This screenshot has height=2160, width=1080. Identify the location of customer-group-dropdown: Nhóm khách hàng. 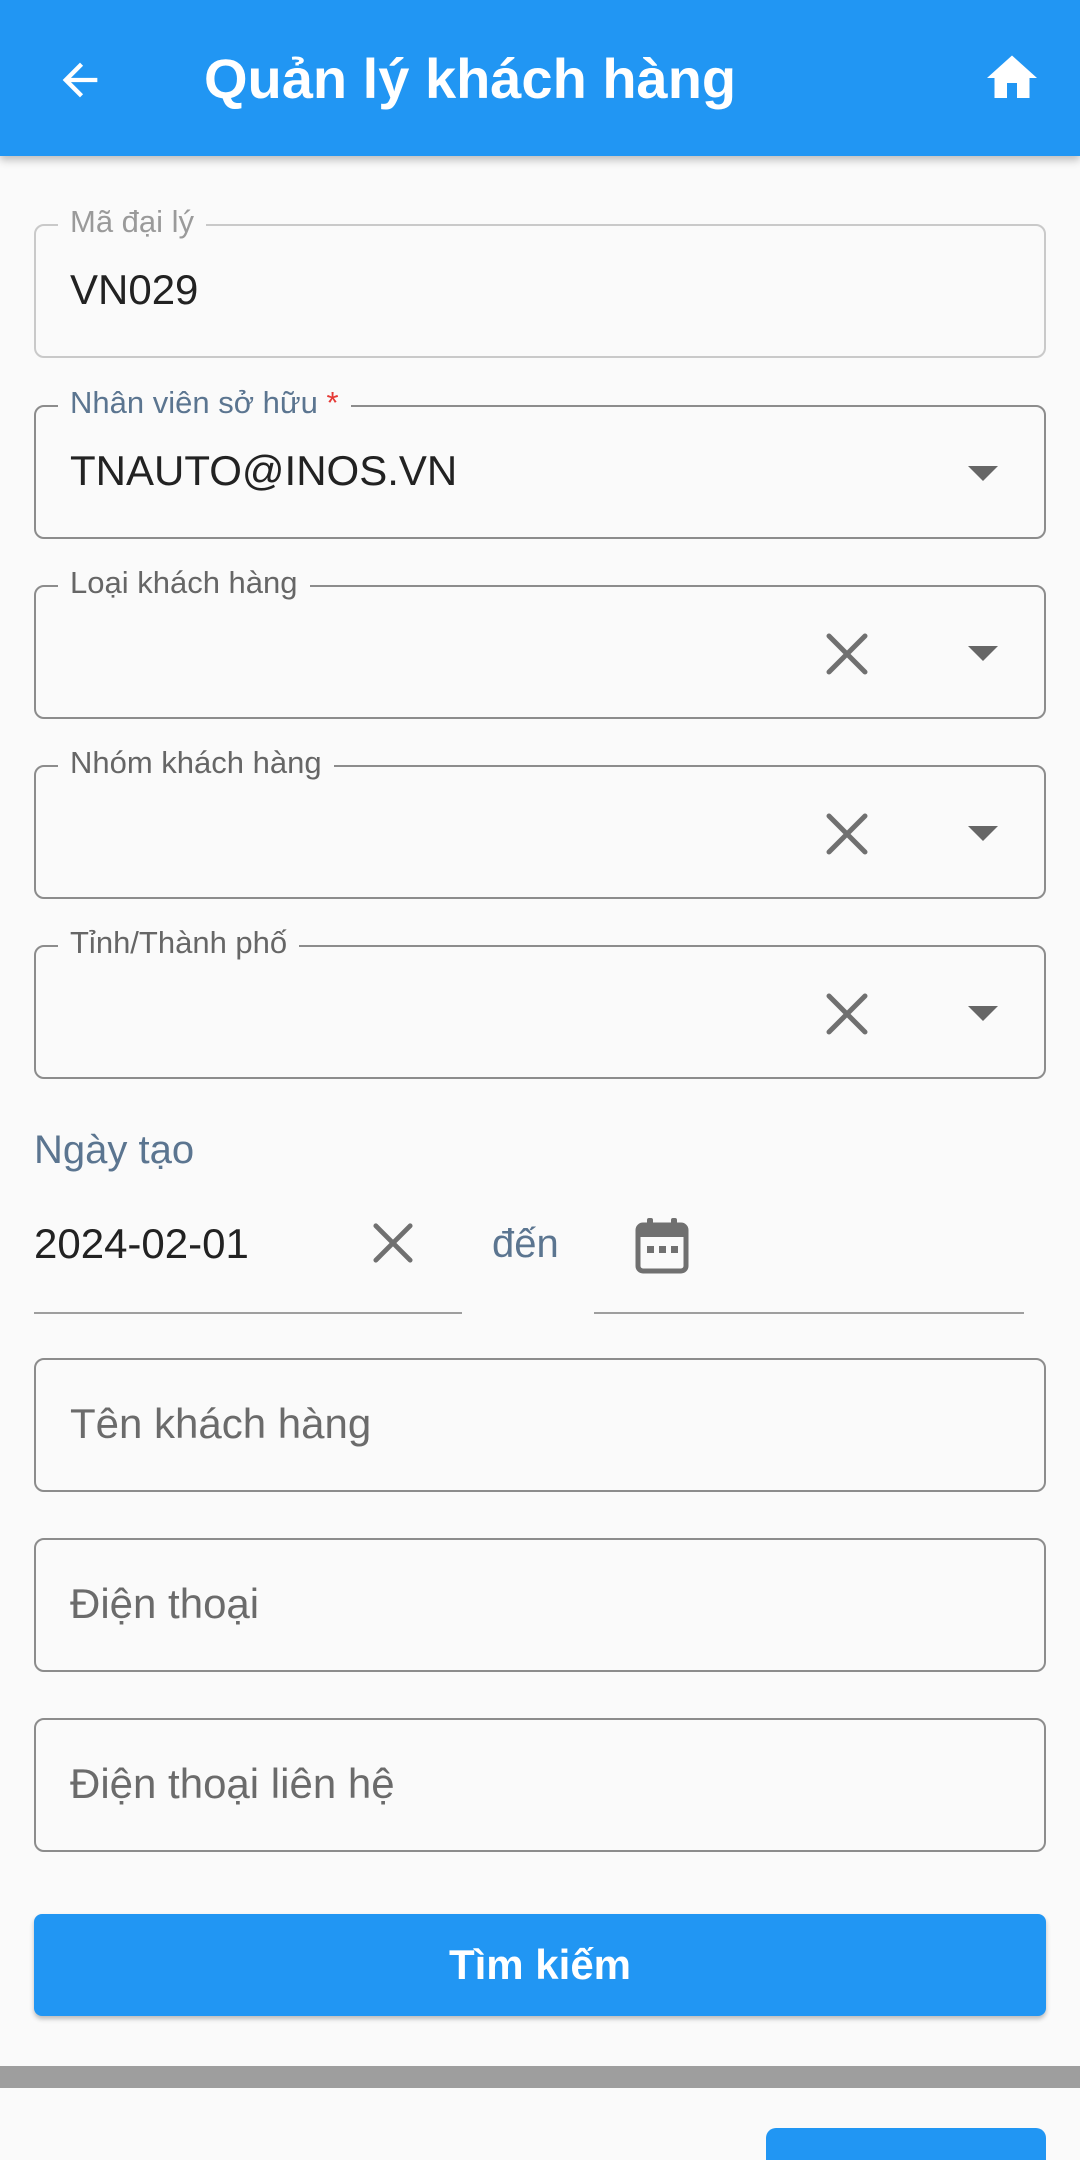
(540, 822).